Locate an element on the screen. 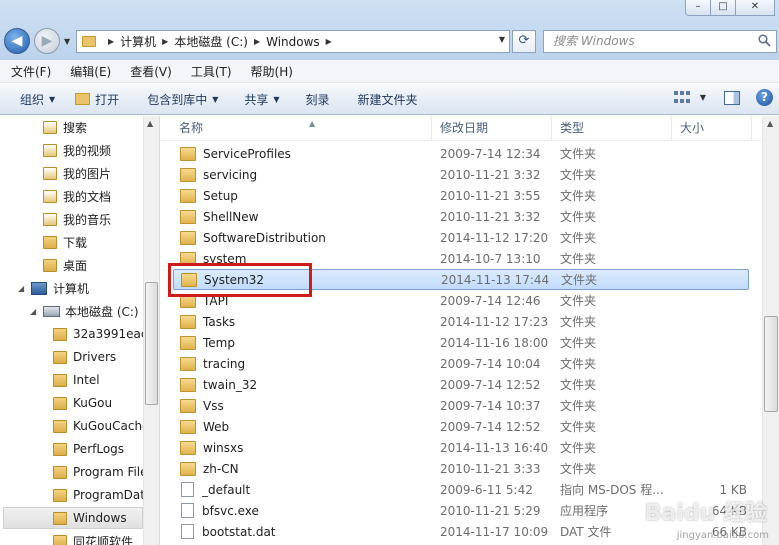 This screenshot has height=545, width=779. menu-help: 帮助(H) is located at coordinates (270, 71).